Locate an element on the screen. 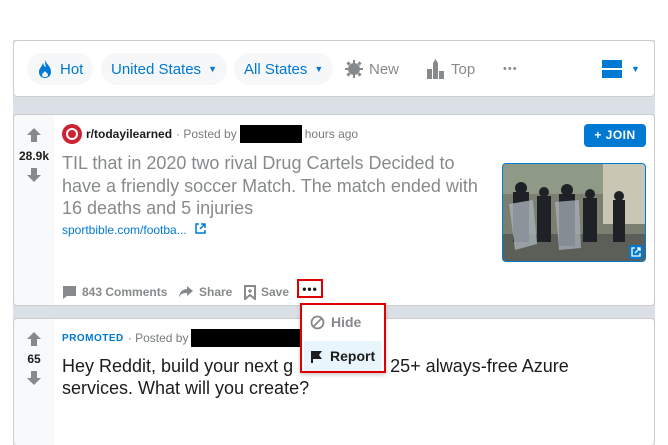  region-label: All States is located at coordinates (276, 69).